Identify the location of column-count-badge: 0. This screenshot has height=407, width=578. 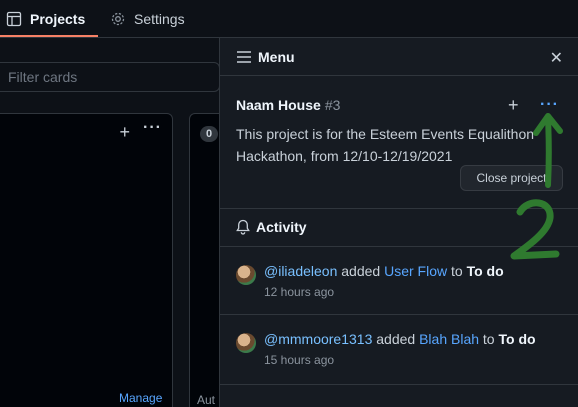
(209, 134).